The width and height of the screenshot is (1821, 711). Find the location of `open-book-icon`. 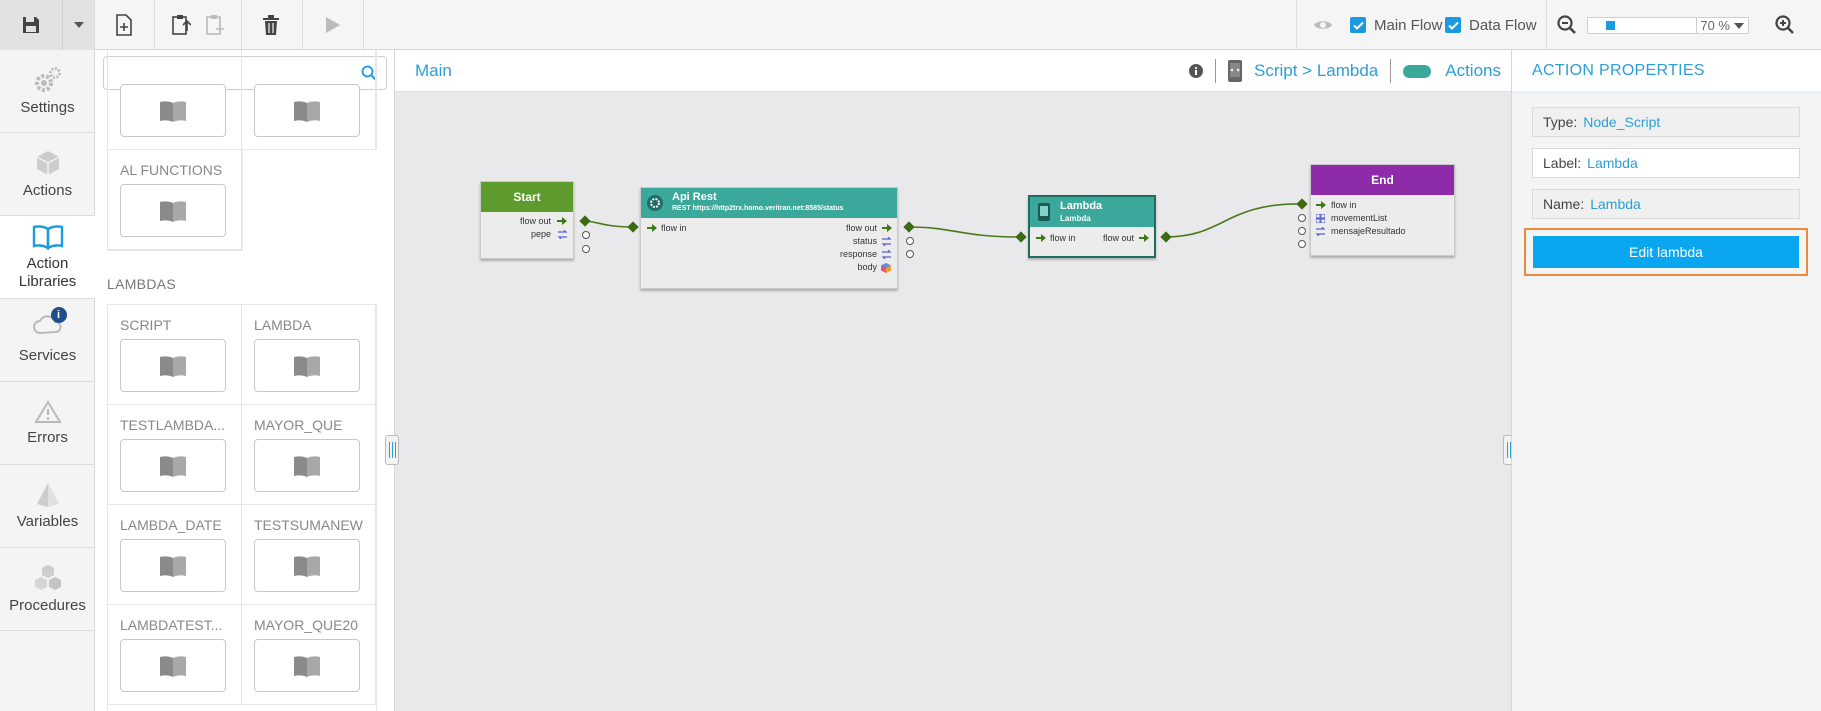

open-book-icon is located at coordinates (47, 237).